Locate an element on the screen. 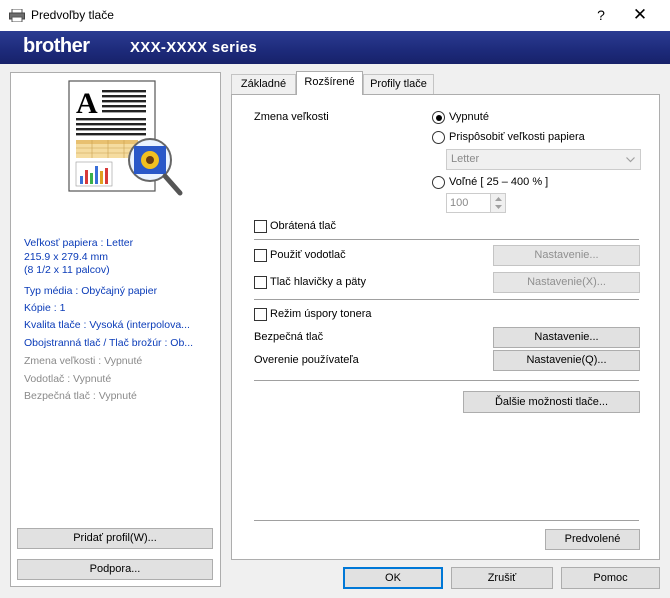 This screenshot has width=670, height=598. ok-button: OK is located at coordinates (393, 578).